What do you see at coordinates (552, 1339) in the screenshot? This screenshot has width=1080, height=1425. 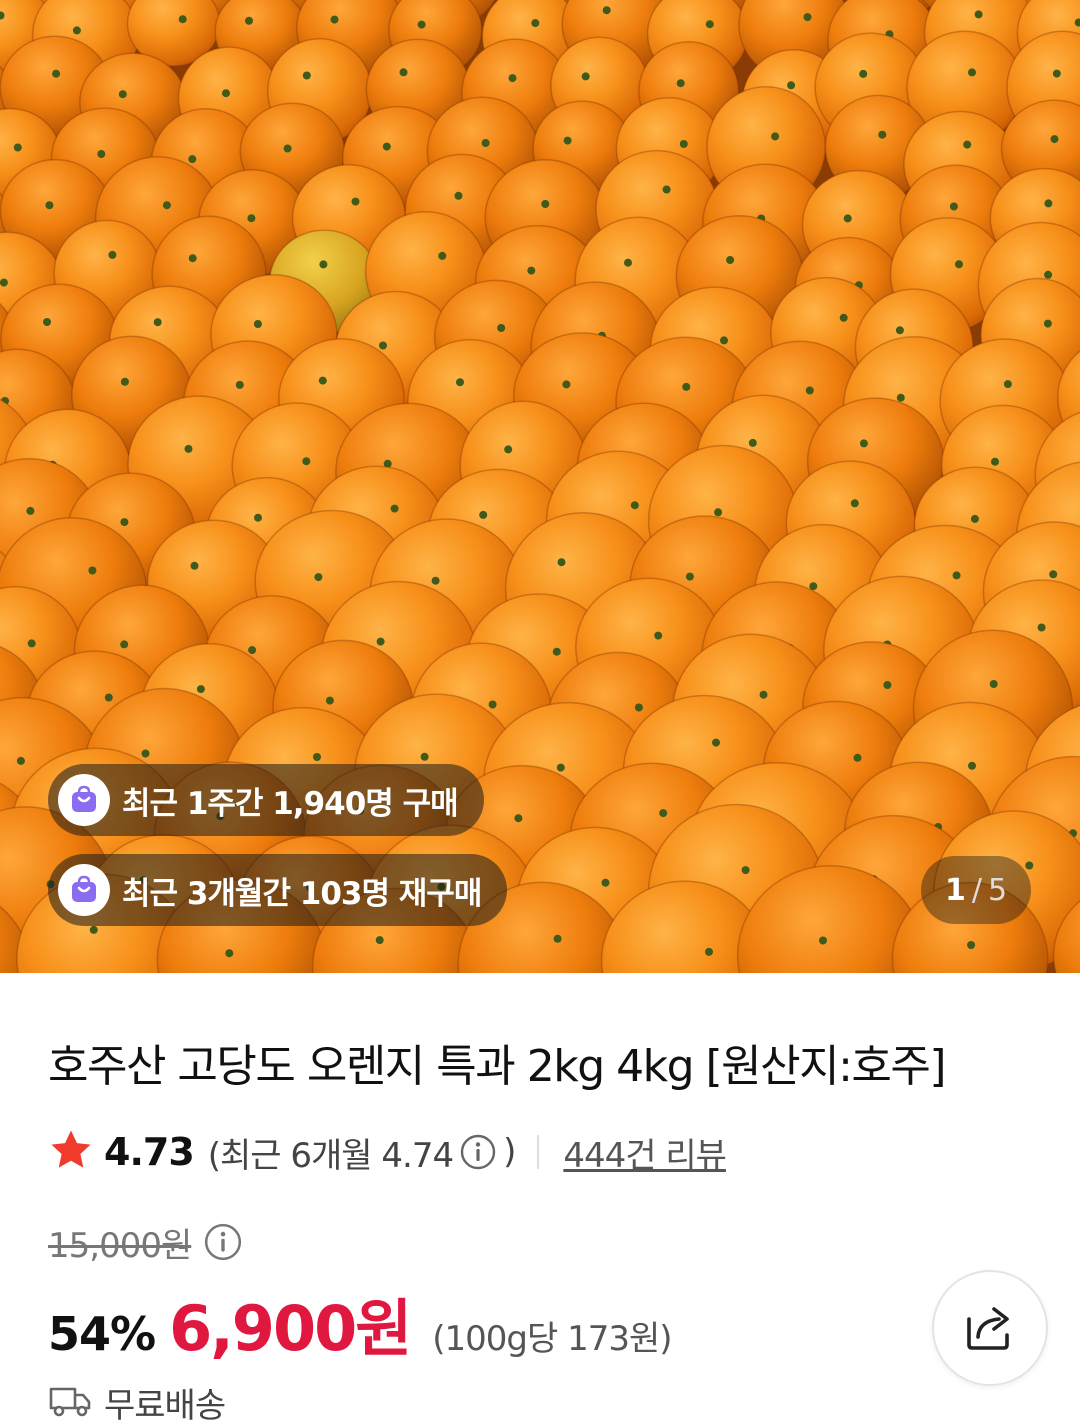 I see `unit-price: (100g당 173원)` at bounding box center [552, 1339].